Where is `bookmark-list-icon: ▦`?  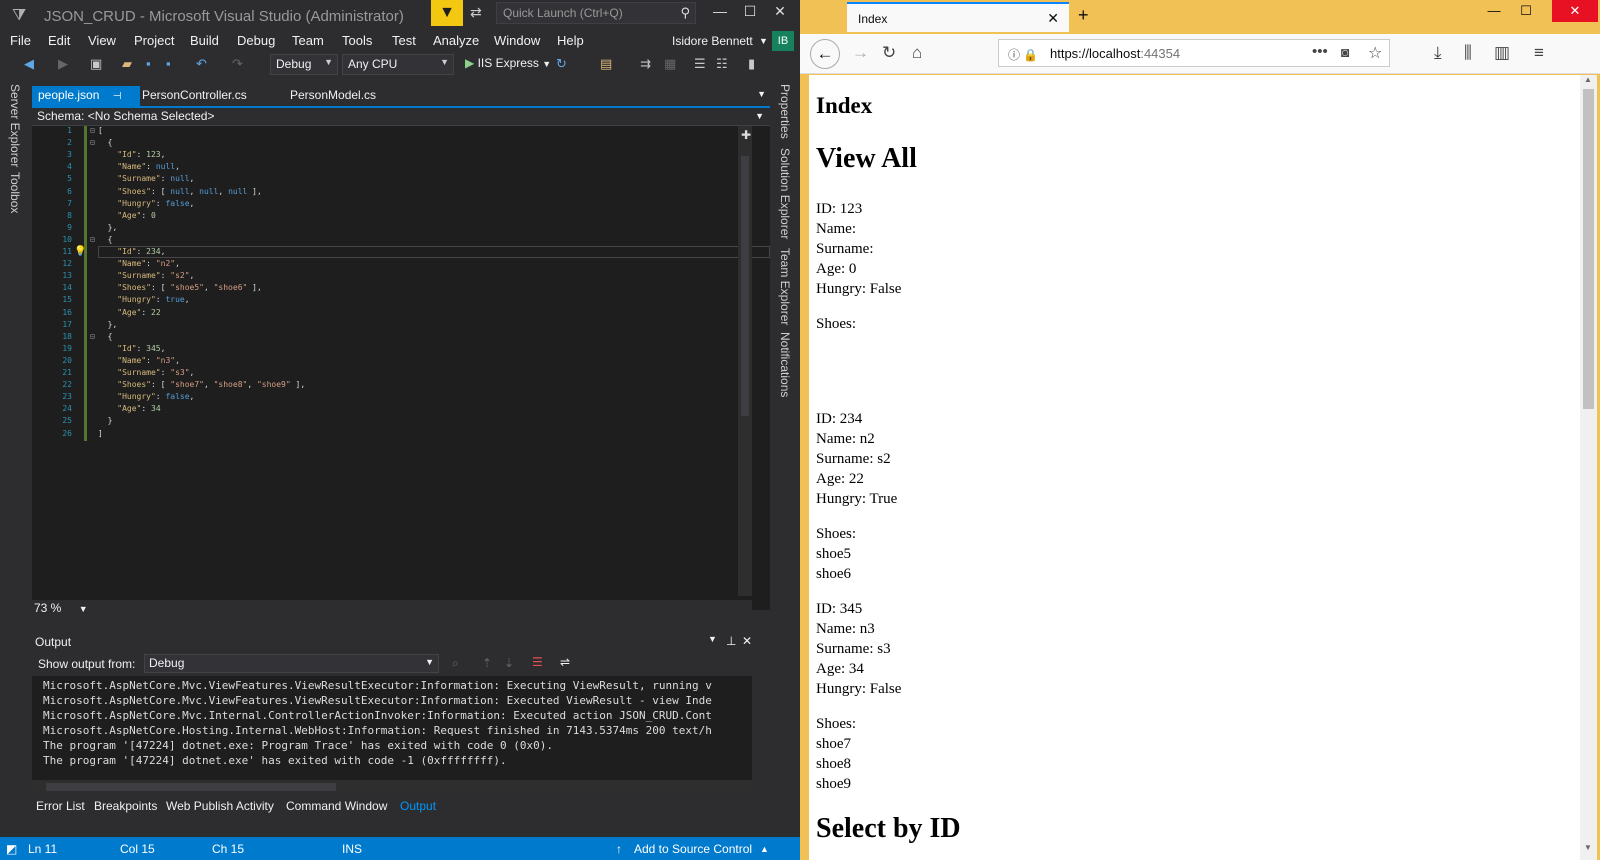 bookmark-list-icon: ▦ is located at coordinates (670, 64).